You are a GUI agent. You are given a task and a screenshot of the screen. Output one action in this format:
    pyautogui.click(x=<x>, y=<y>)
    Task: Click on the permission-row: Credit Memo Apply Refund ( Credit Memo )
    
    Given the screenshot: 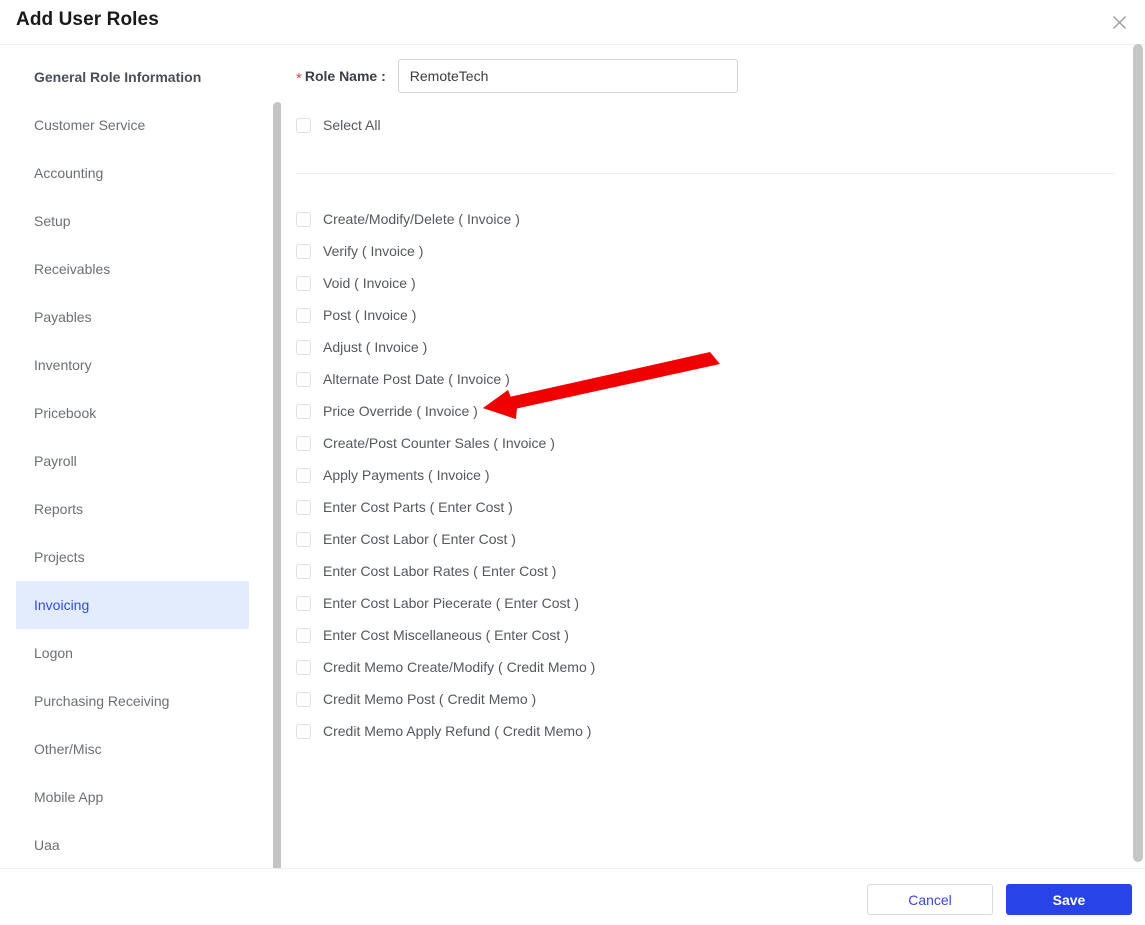 What is the action you would take?
    pyautogui.click(x=706, y=731)
    